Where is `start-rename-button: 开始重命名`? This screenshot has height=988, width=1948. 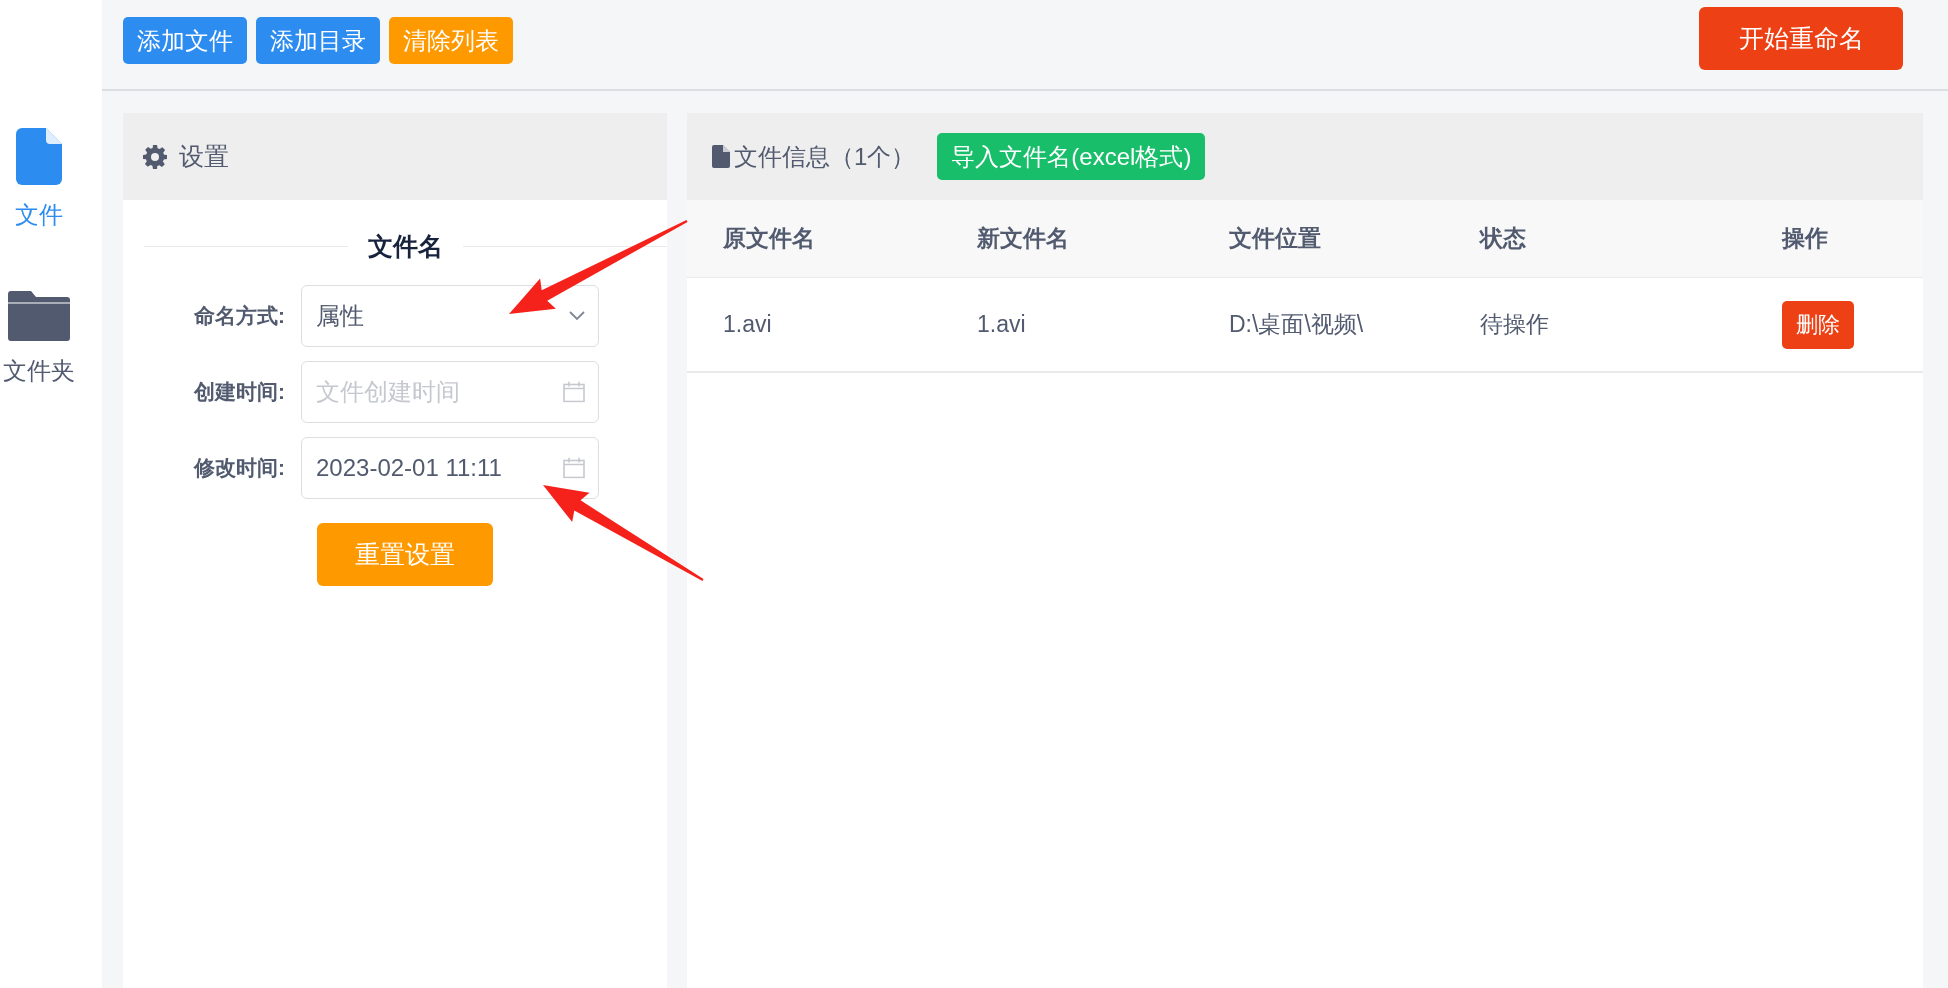
start-rename-button: 开始重命名 is located at coordinates (1801, 38).